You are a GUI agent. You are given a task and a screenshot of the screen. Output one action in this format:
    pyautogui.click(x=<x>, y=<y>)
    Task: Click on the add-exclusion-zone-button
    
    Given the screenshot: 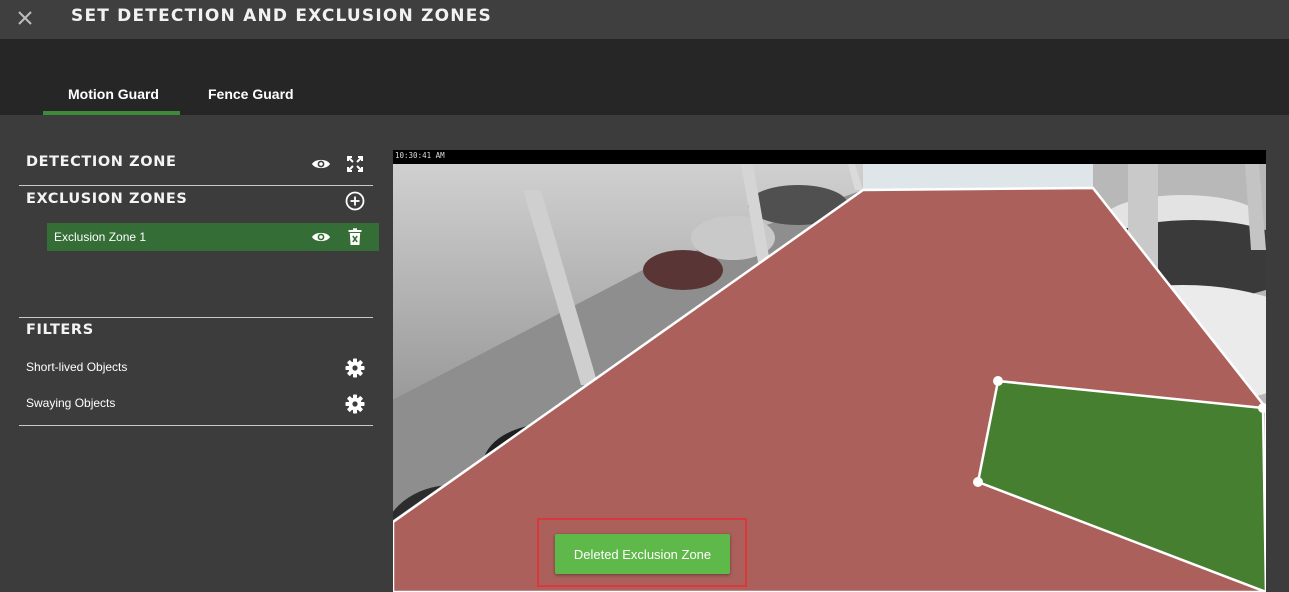 What is the action you would take?
    pyautogui.click(x=355, y=201)
    